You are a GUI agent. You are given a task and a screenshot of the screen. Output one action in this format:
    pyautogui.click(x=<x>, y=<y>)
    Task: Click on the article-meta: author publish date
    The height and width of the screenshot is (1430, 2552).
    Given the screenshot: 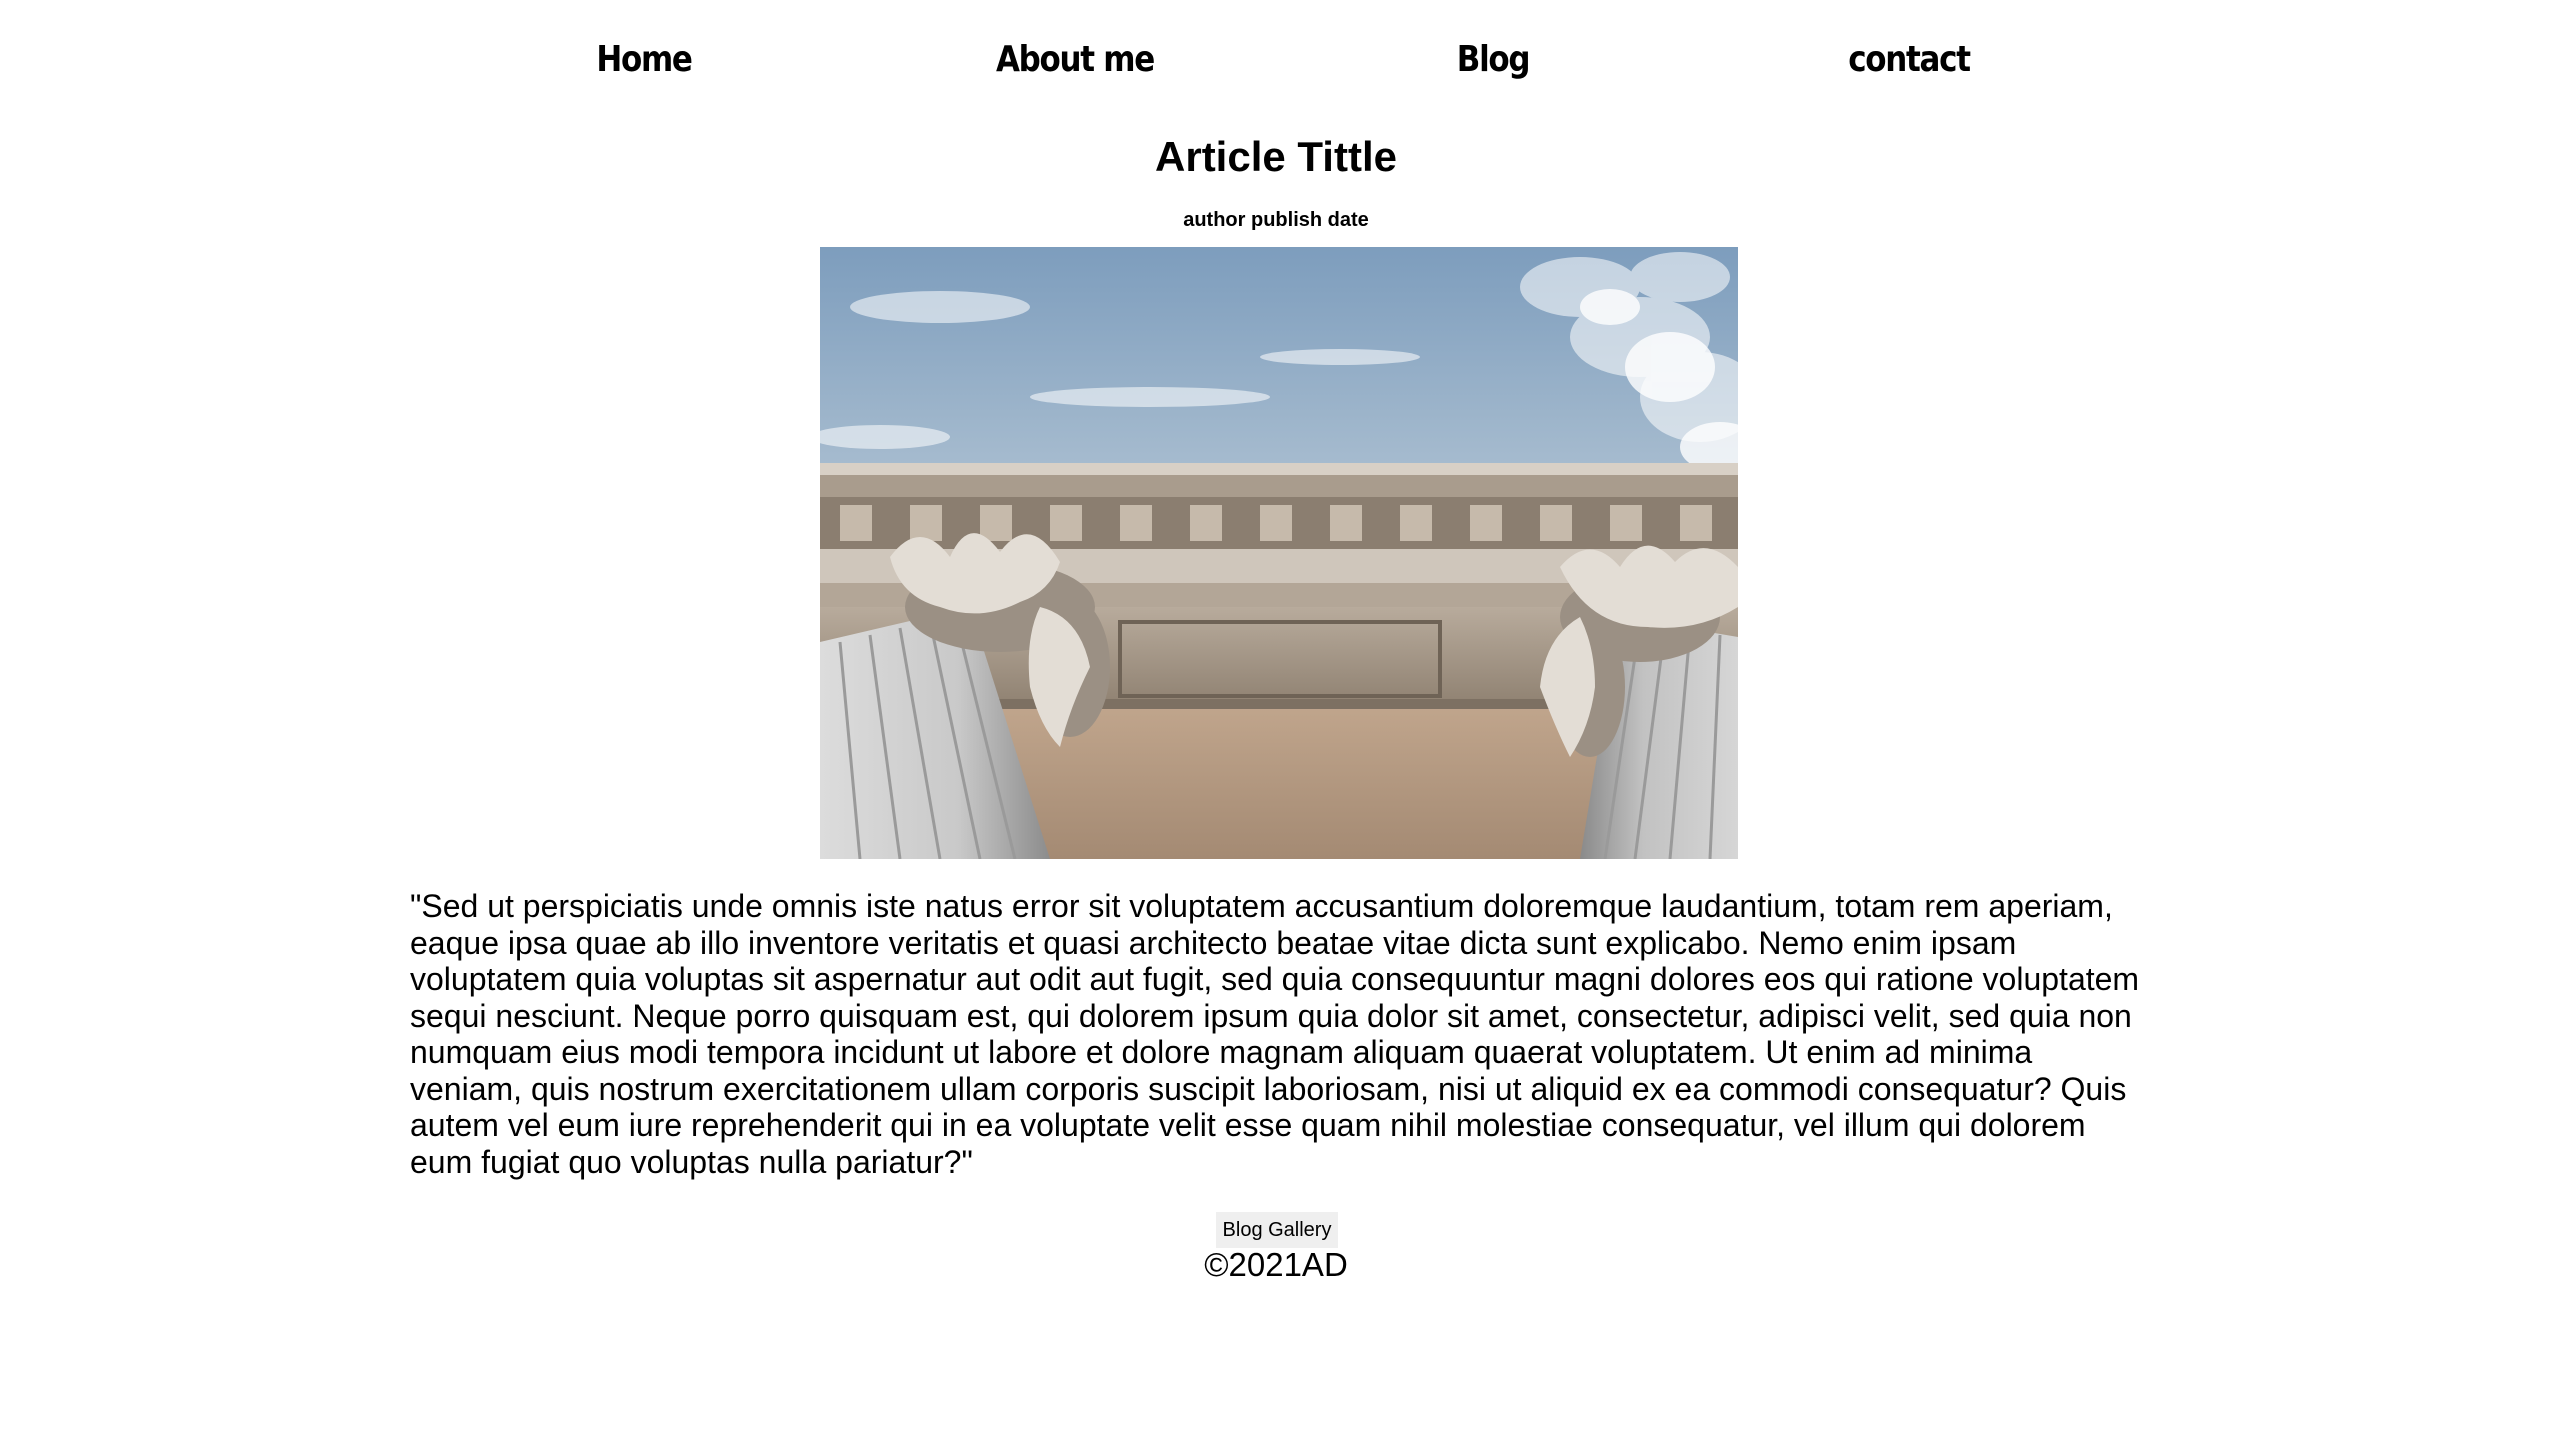 What is the action you would take?
    pyautogui.click(x=1276, y=220)
    